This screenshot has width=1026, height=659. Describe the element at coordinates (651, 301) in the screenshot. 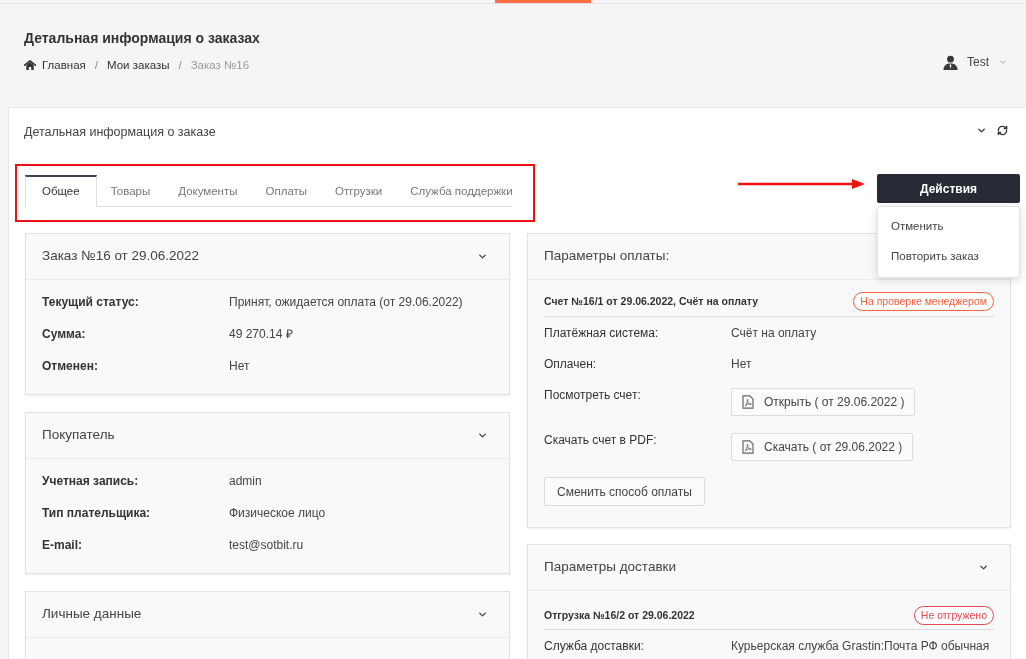

I see `invoice-title: Счет №16/1 от 29.06.2022, Счёт на оплату` at that location.